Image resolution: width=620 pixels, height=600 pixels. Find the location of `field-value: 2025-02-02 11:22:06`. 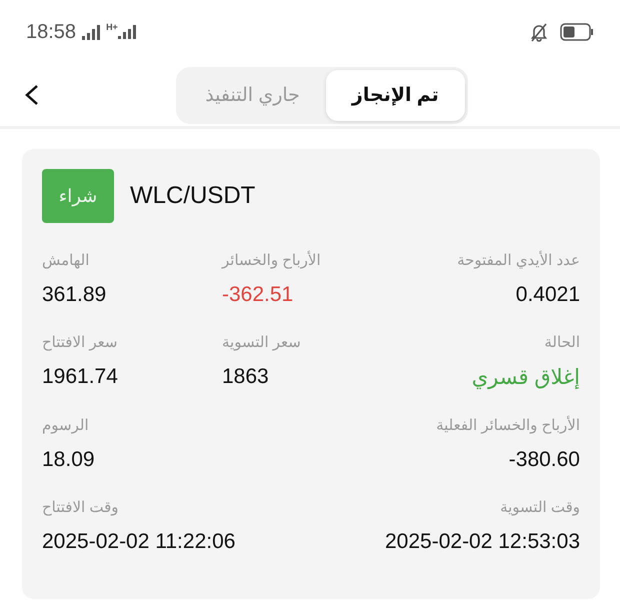

field-value: 2025-02-02 11:22:06 is located at coordinates (139, 542).